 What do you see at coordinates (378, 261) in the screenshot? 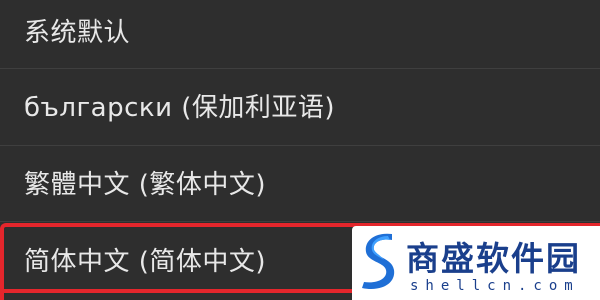
I see `s-logo-icon` at bounding box center [378, 261].